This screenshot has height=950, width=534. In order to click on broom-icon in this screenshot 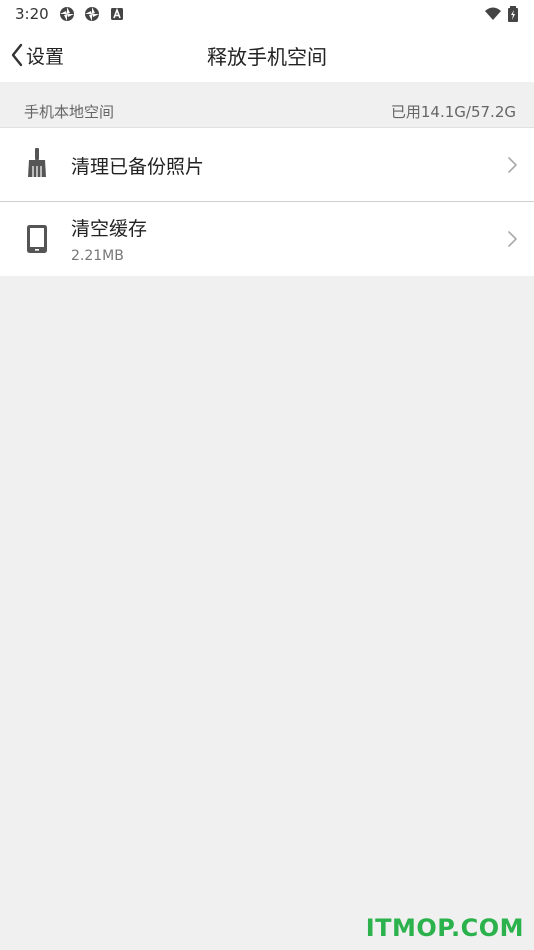, I will do `click(37, 162)`.